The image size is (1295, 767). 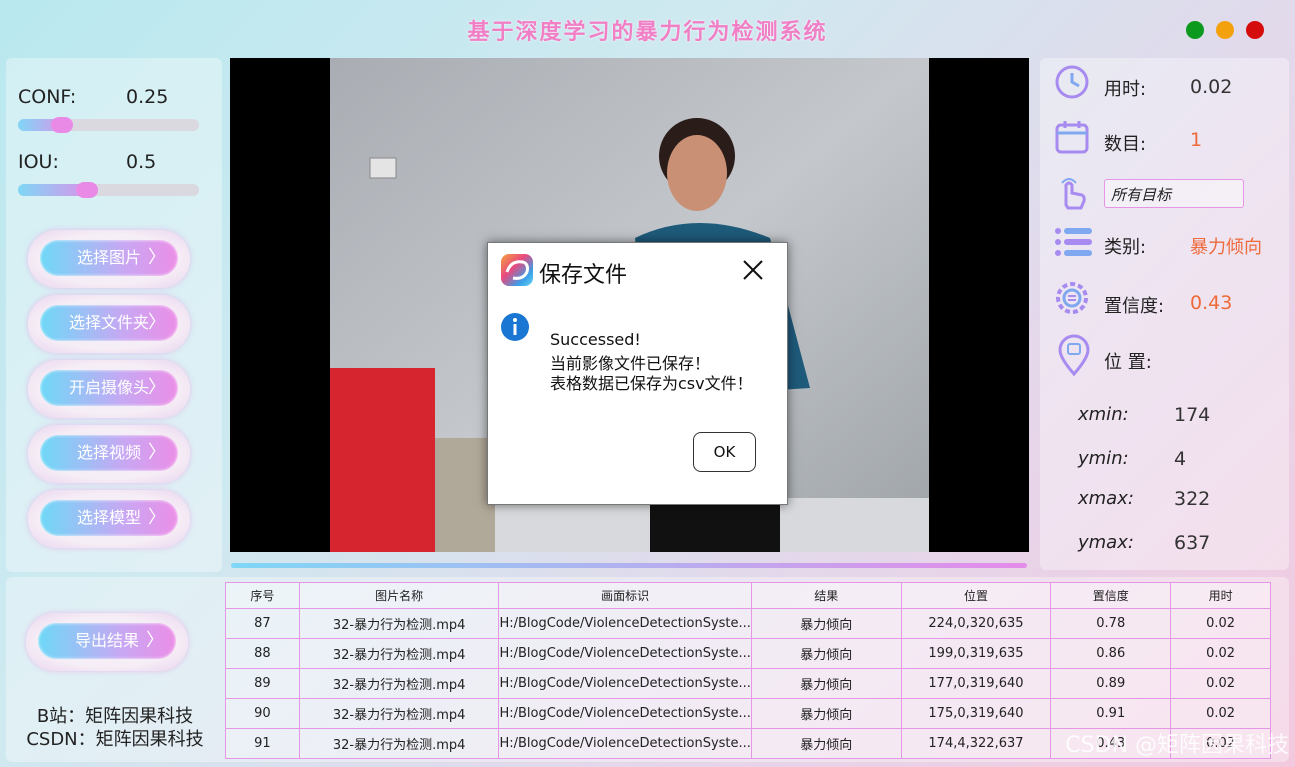 What do you see at coordinates (38, 162) in the screenshot?
I see `iou-label: IOU:` at bounding box center [38, 162].